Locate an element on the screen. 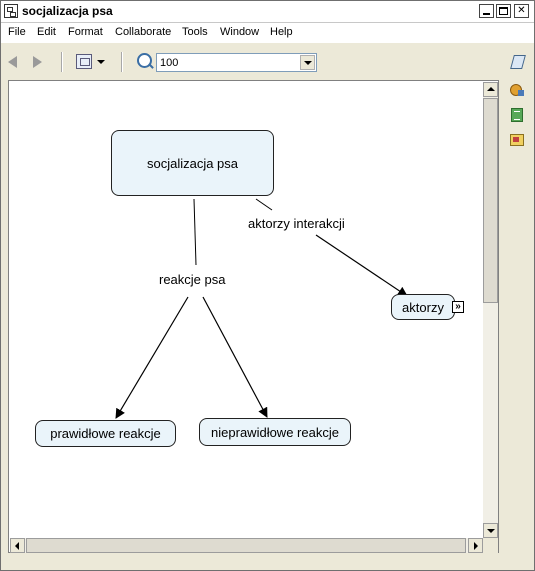  close-button: ✕ is located at coordinates (521, 11).